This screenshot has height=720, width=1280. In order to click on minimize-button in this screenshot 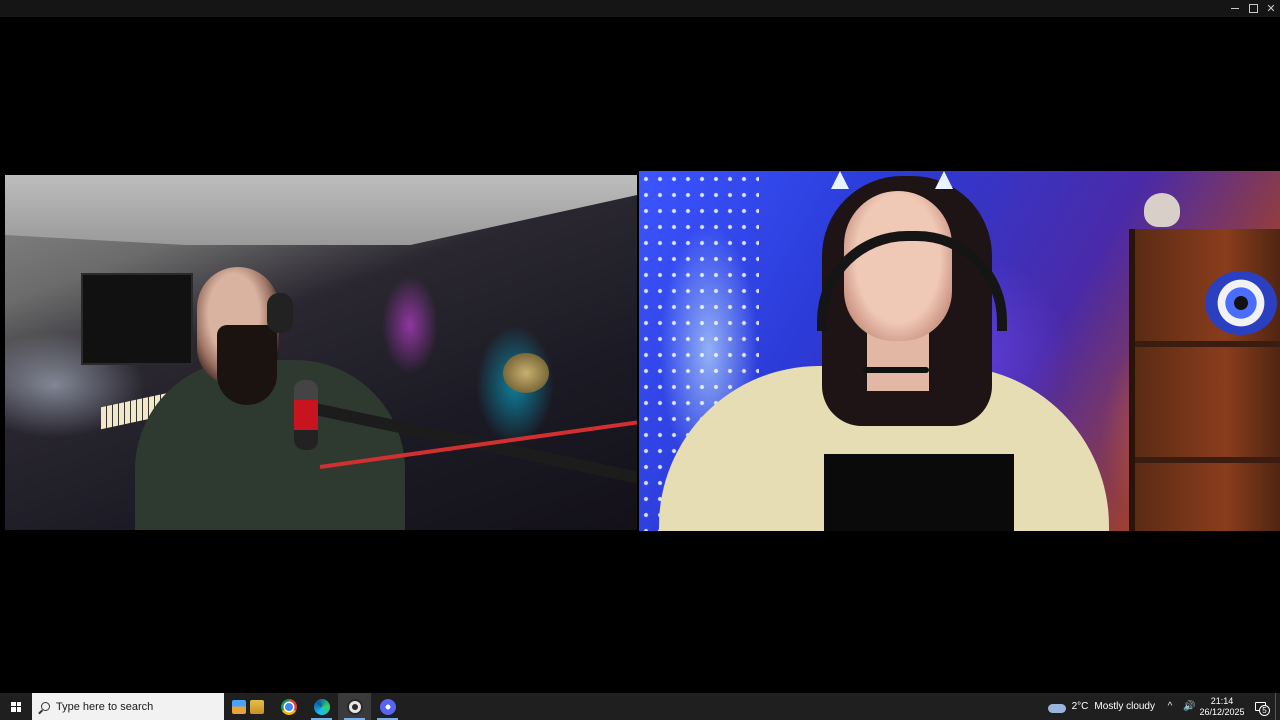, I will do `click(1235, 8)`.